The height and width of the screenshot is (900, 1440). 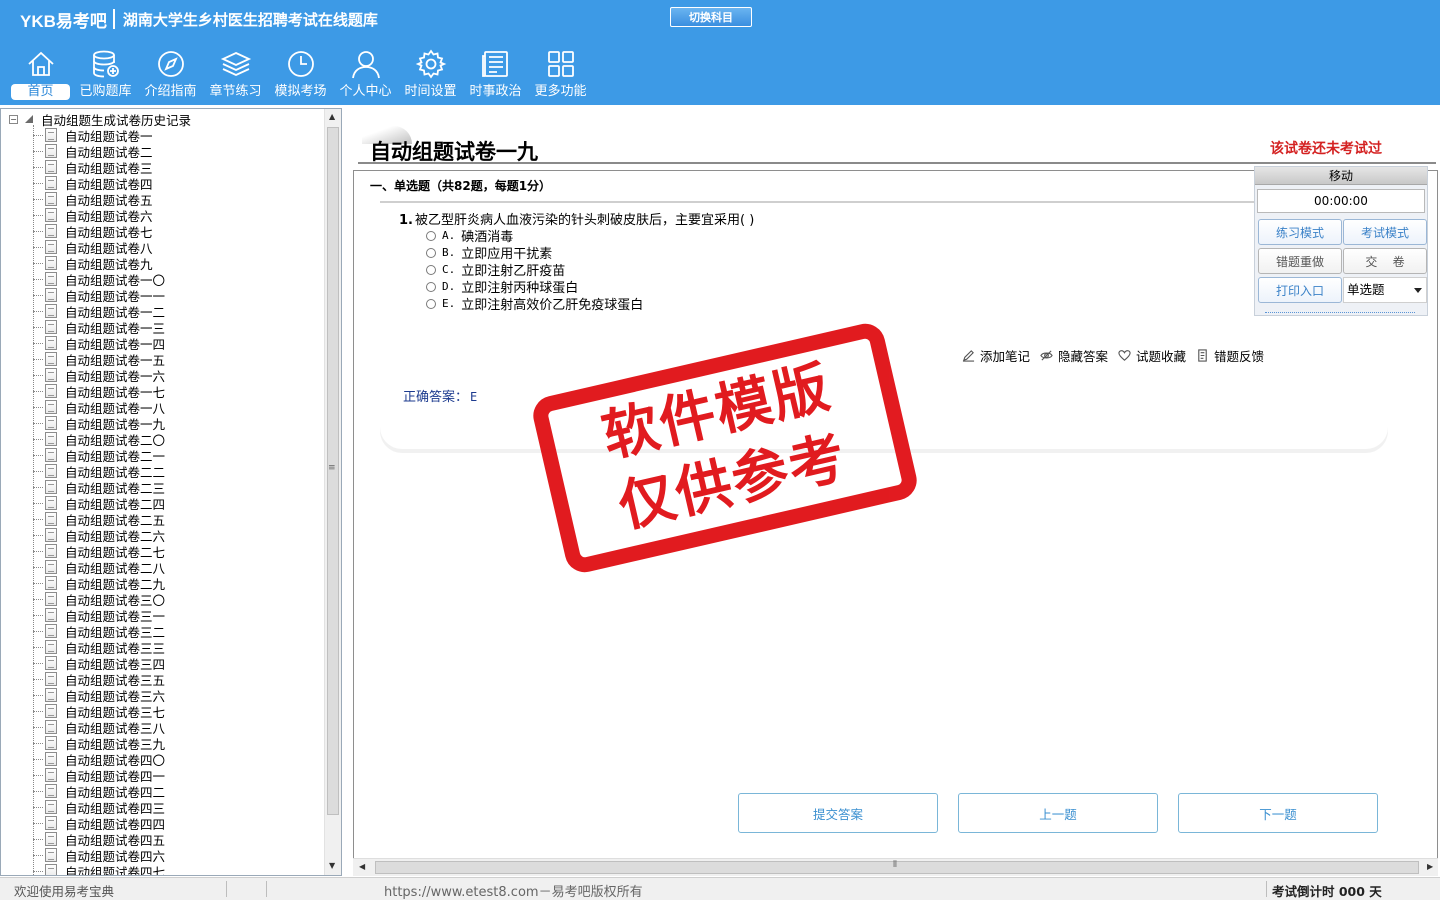 I want to click on nav-label: 模拟考场, so click(x=300, y=91).